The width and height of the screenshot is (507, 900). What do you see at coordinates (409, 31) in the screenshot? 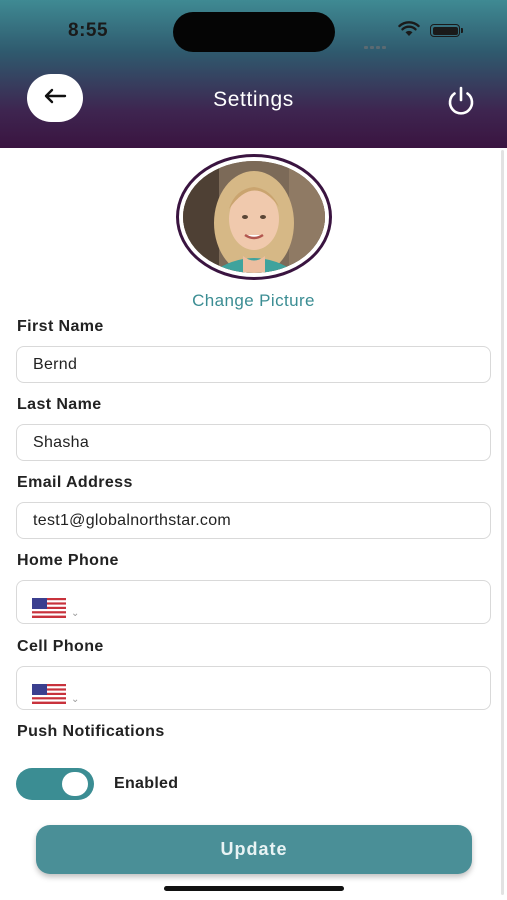
I see `wifi-icon` at bounding box center [409, 31].